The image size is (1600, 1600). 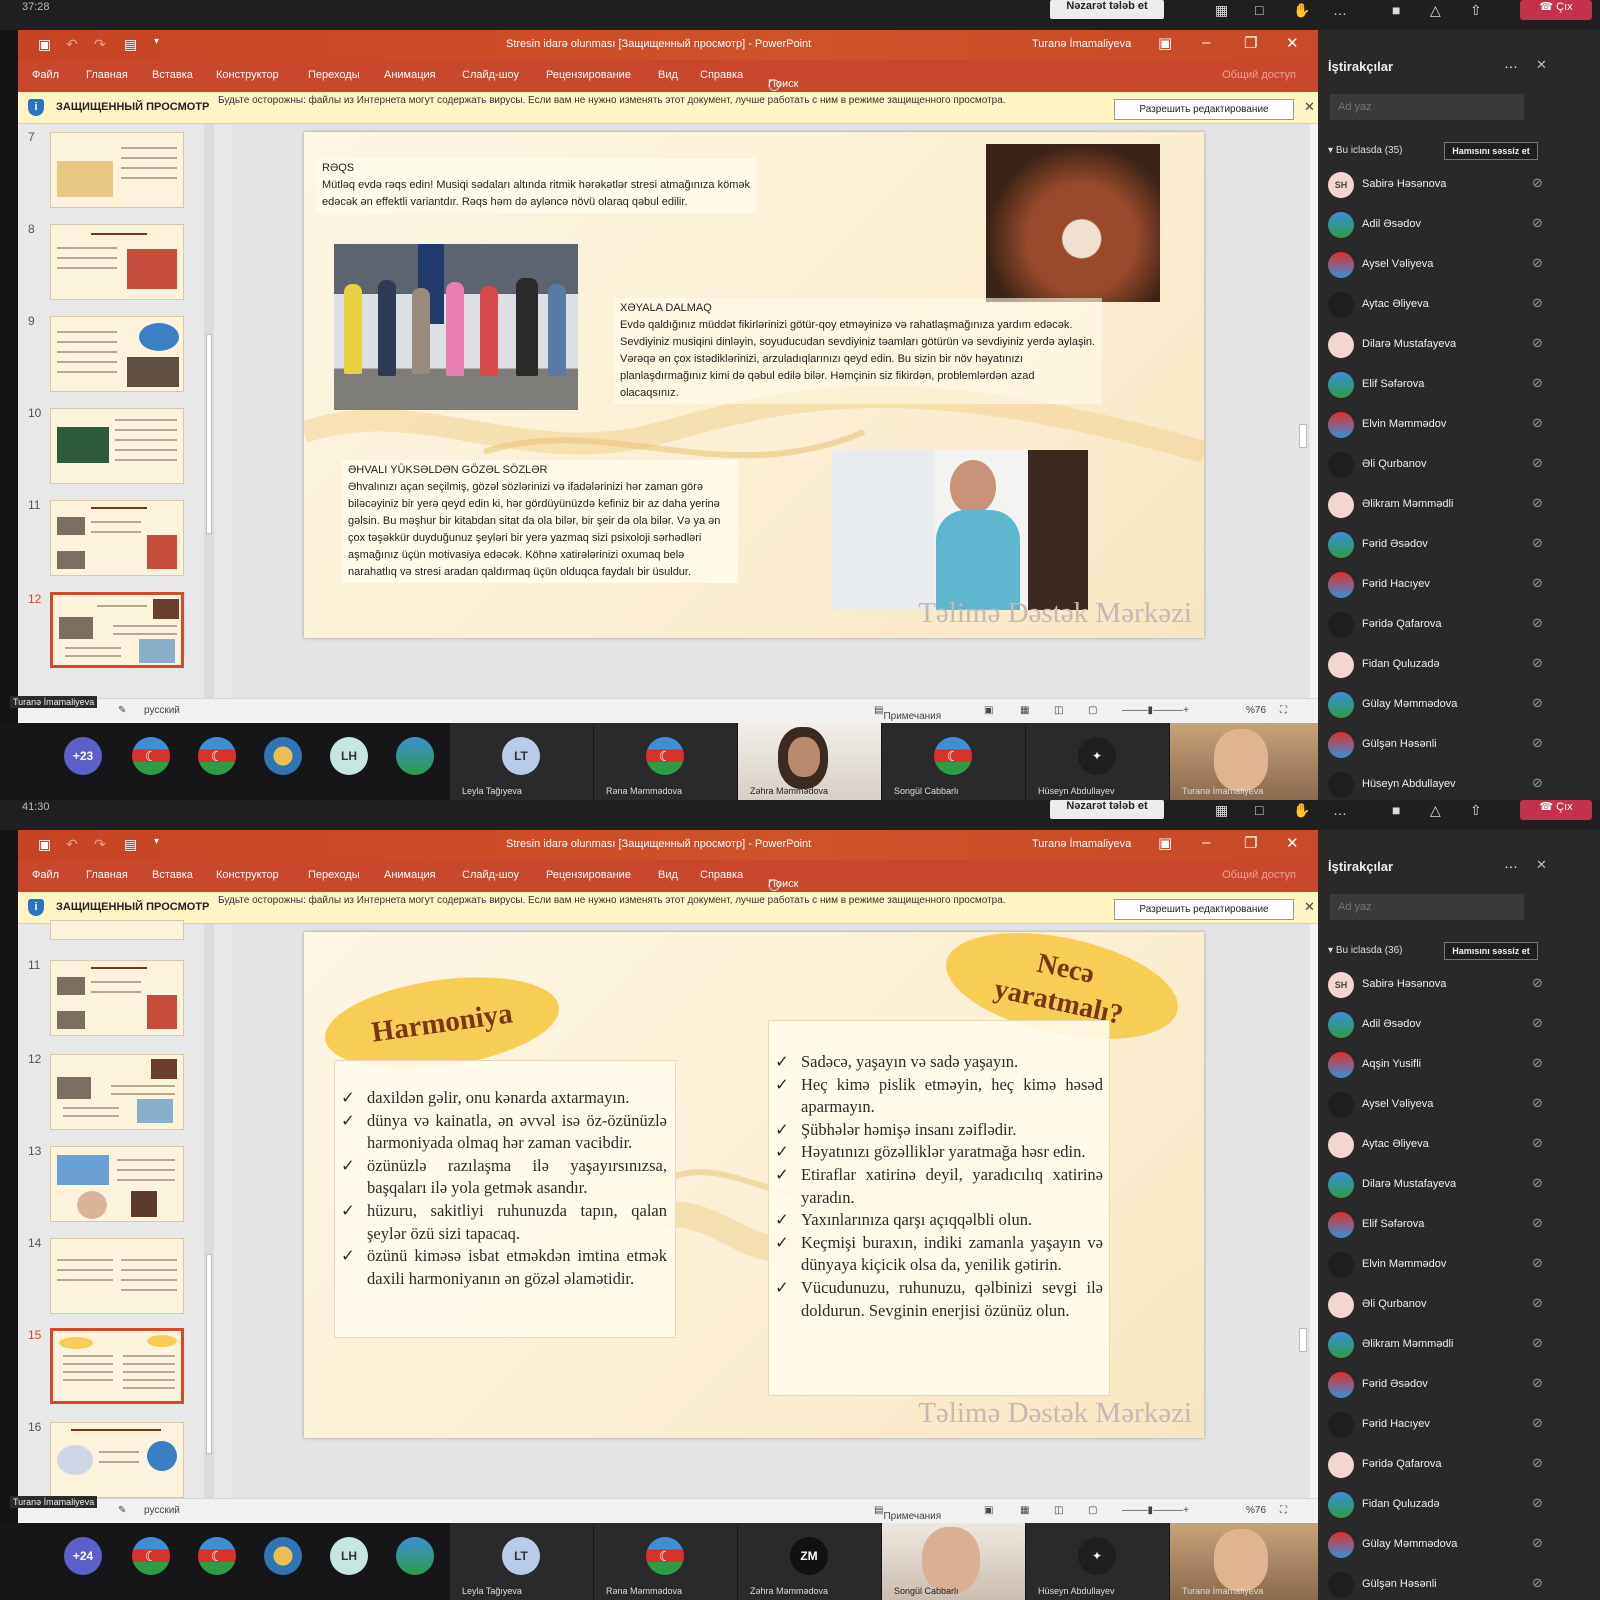 I want to click on participant-row: Aytac Əliyeva ⊘, so click(x=1437, y=305).